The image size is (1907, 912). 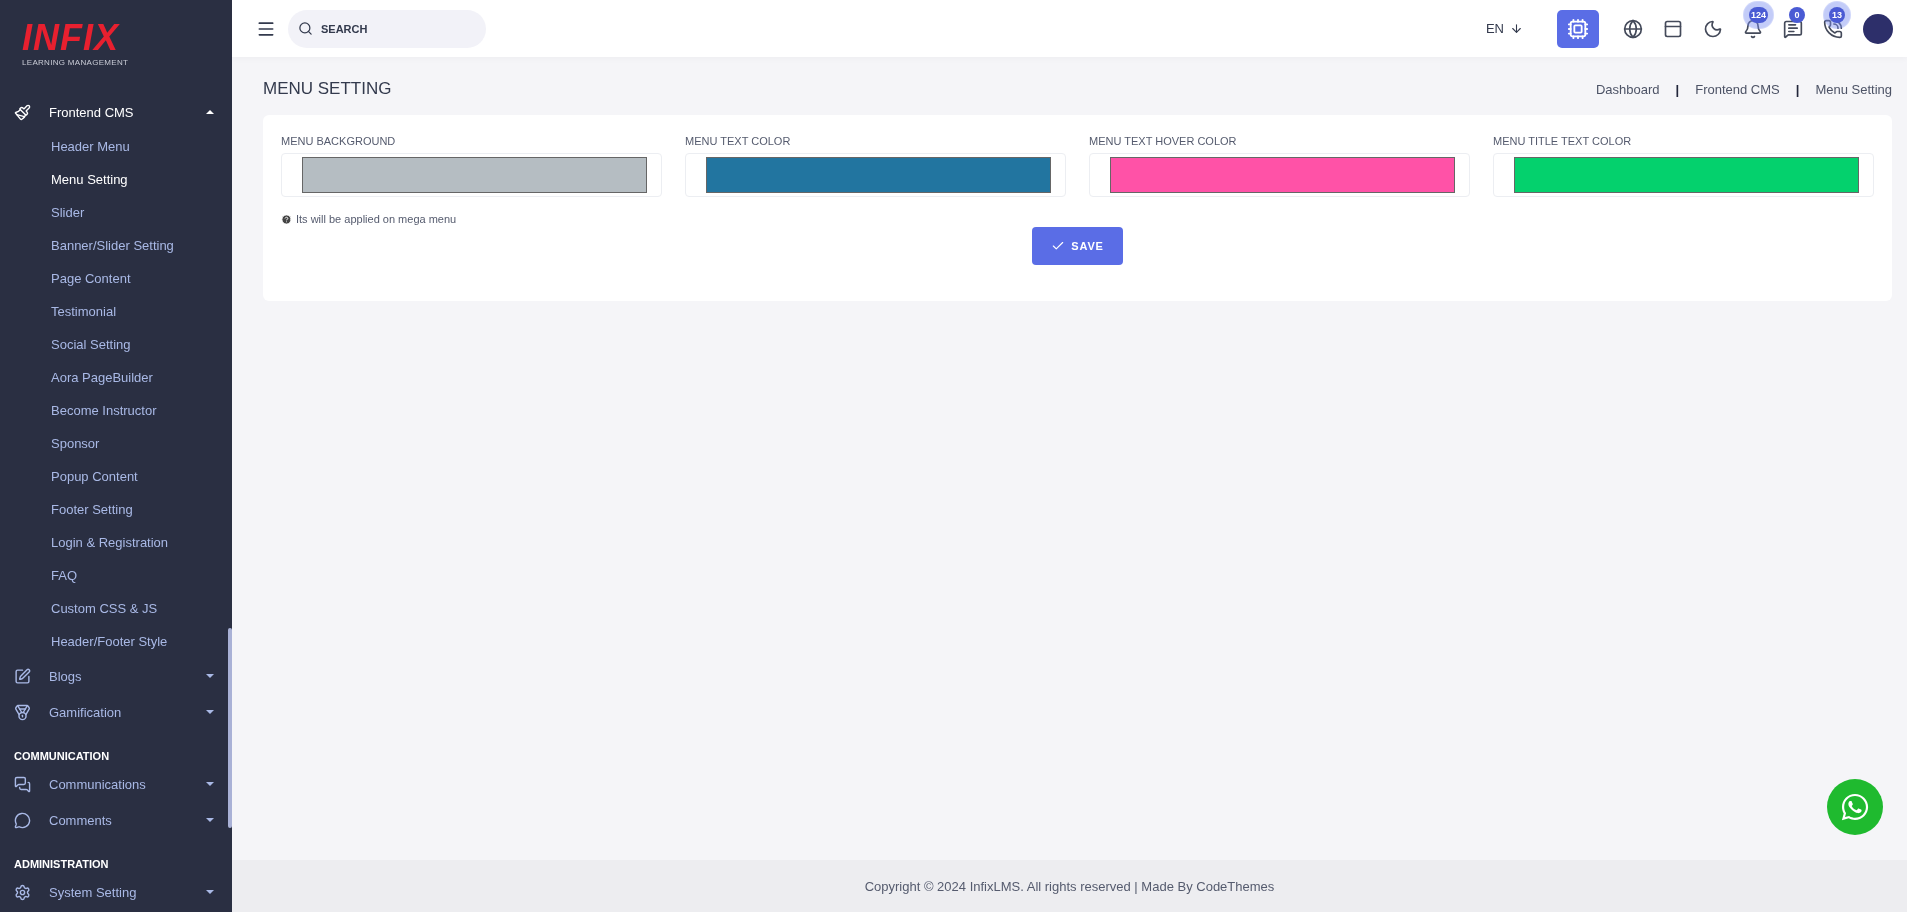 I want to click on count-badge: 0, so click(x=1797, y=14).